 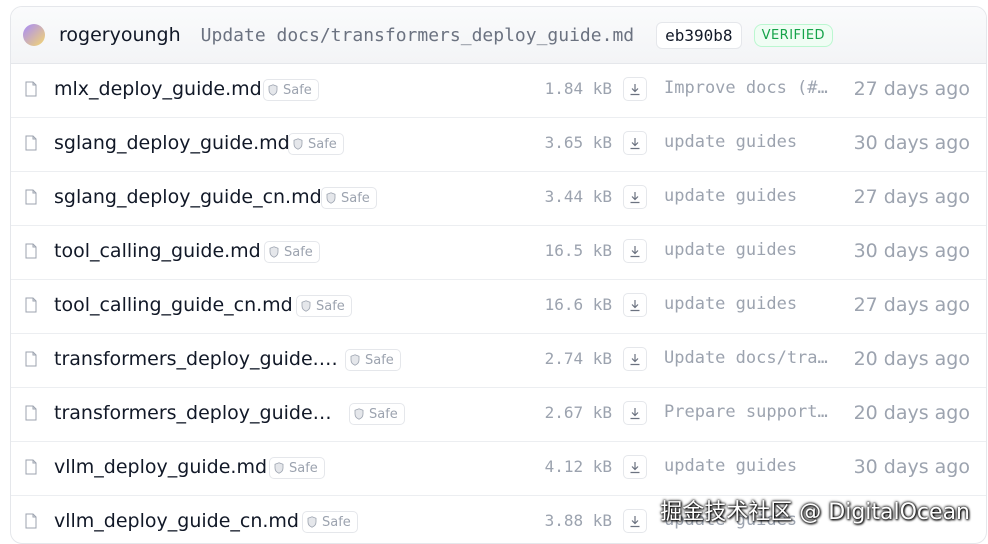 I want to click on avatar, so click(x=34, y=35).